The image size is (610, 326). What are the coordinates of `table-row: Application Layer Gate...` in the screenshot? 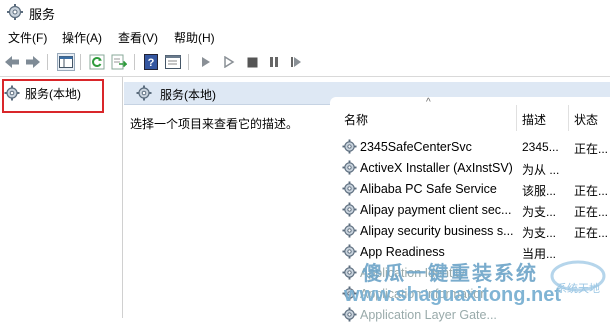 It's located at (470, 315).